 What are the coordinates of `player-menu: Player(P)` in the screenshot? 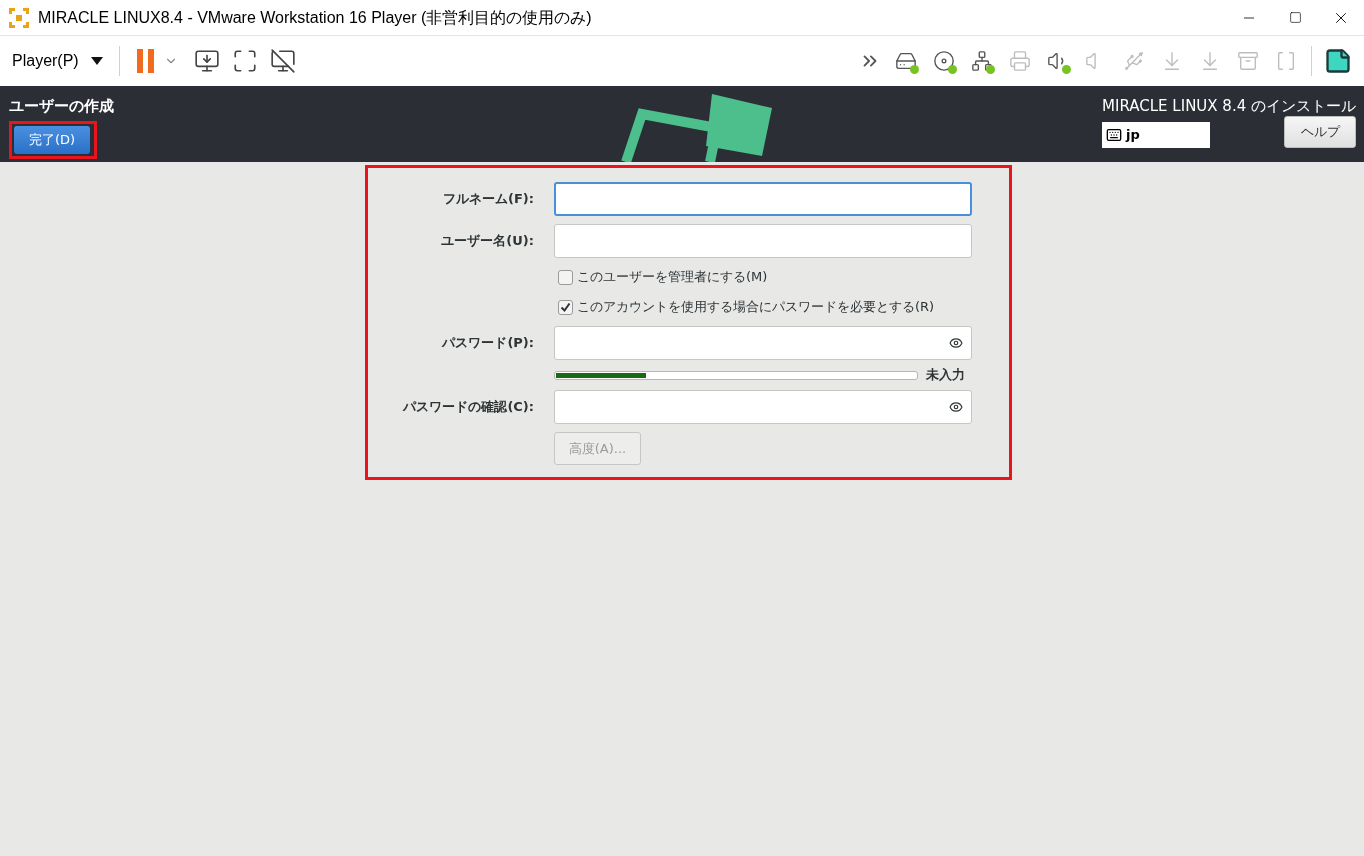 It's located at (57, 61).